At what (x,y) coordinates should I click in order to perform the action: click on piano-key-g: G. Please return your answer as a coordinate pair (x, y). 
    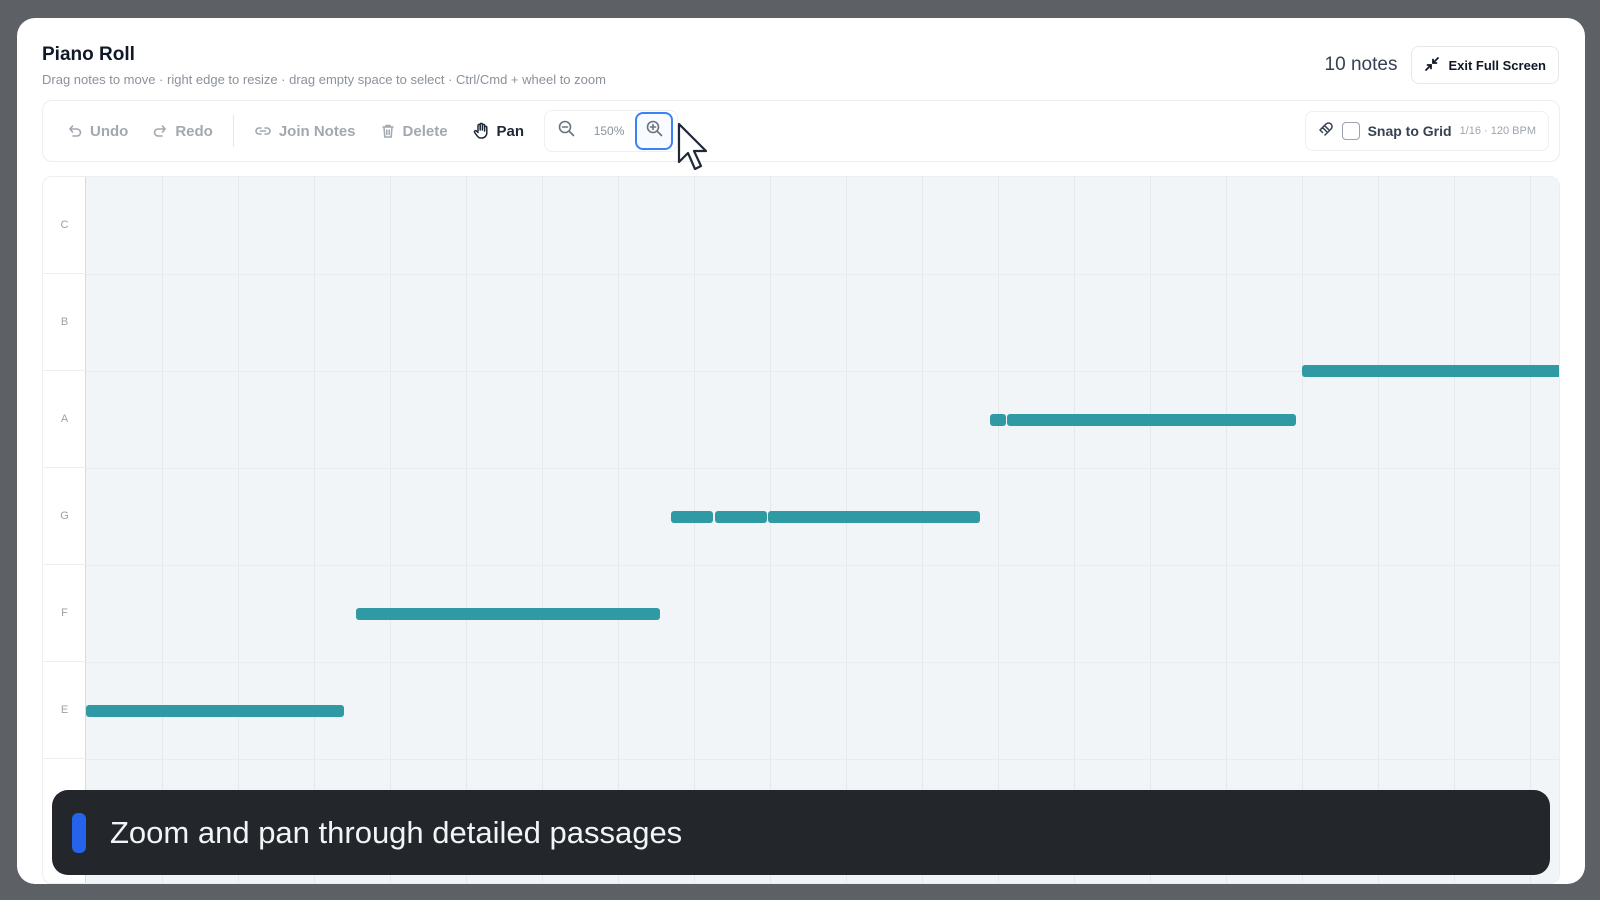
    Looking at the image, I should click on (64, 516).